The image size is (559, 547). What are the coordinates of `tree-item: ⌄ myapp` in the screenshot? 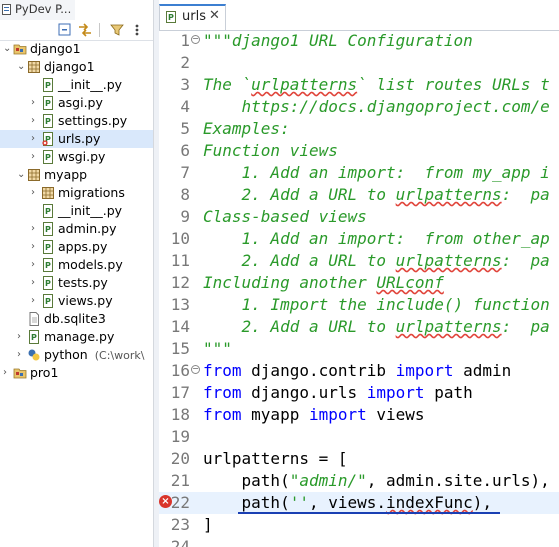 It's located at (76, 175).